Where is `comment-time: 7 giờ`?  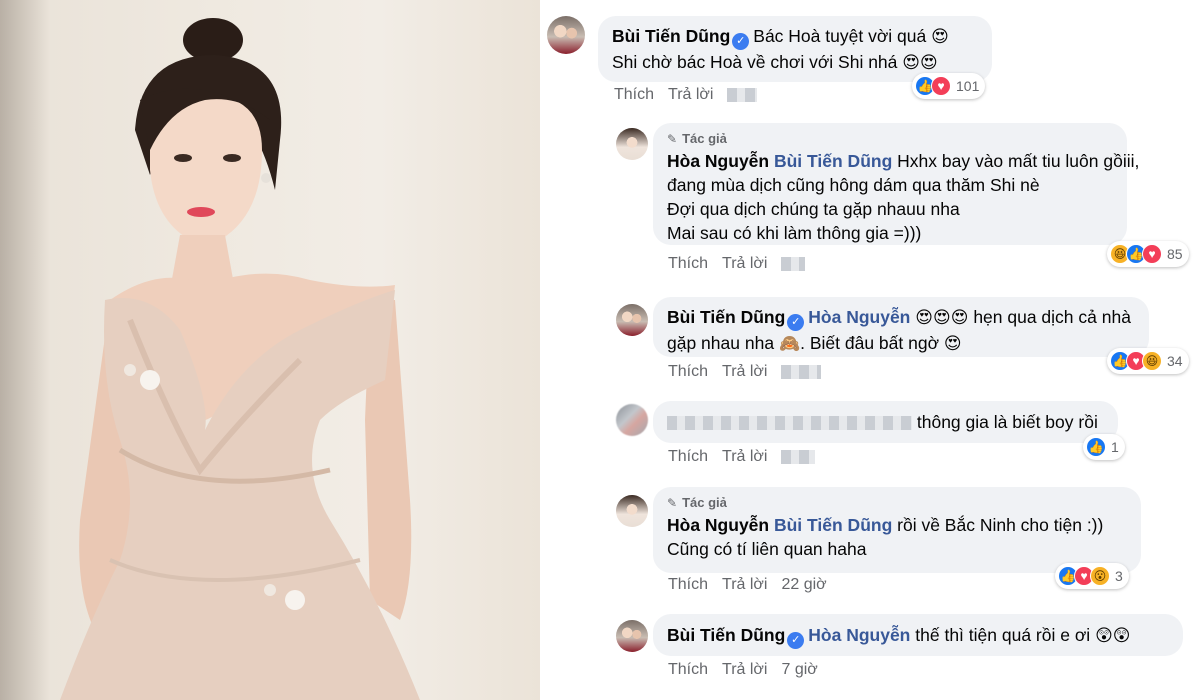
comment-time: 7 giờ is located at coordinates (799, 670).